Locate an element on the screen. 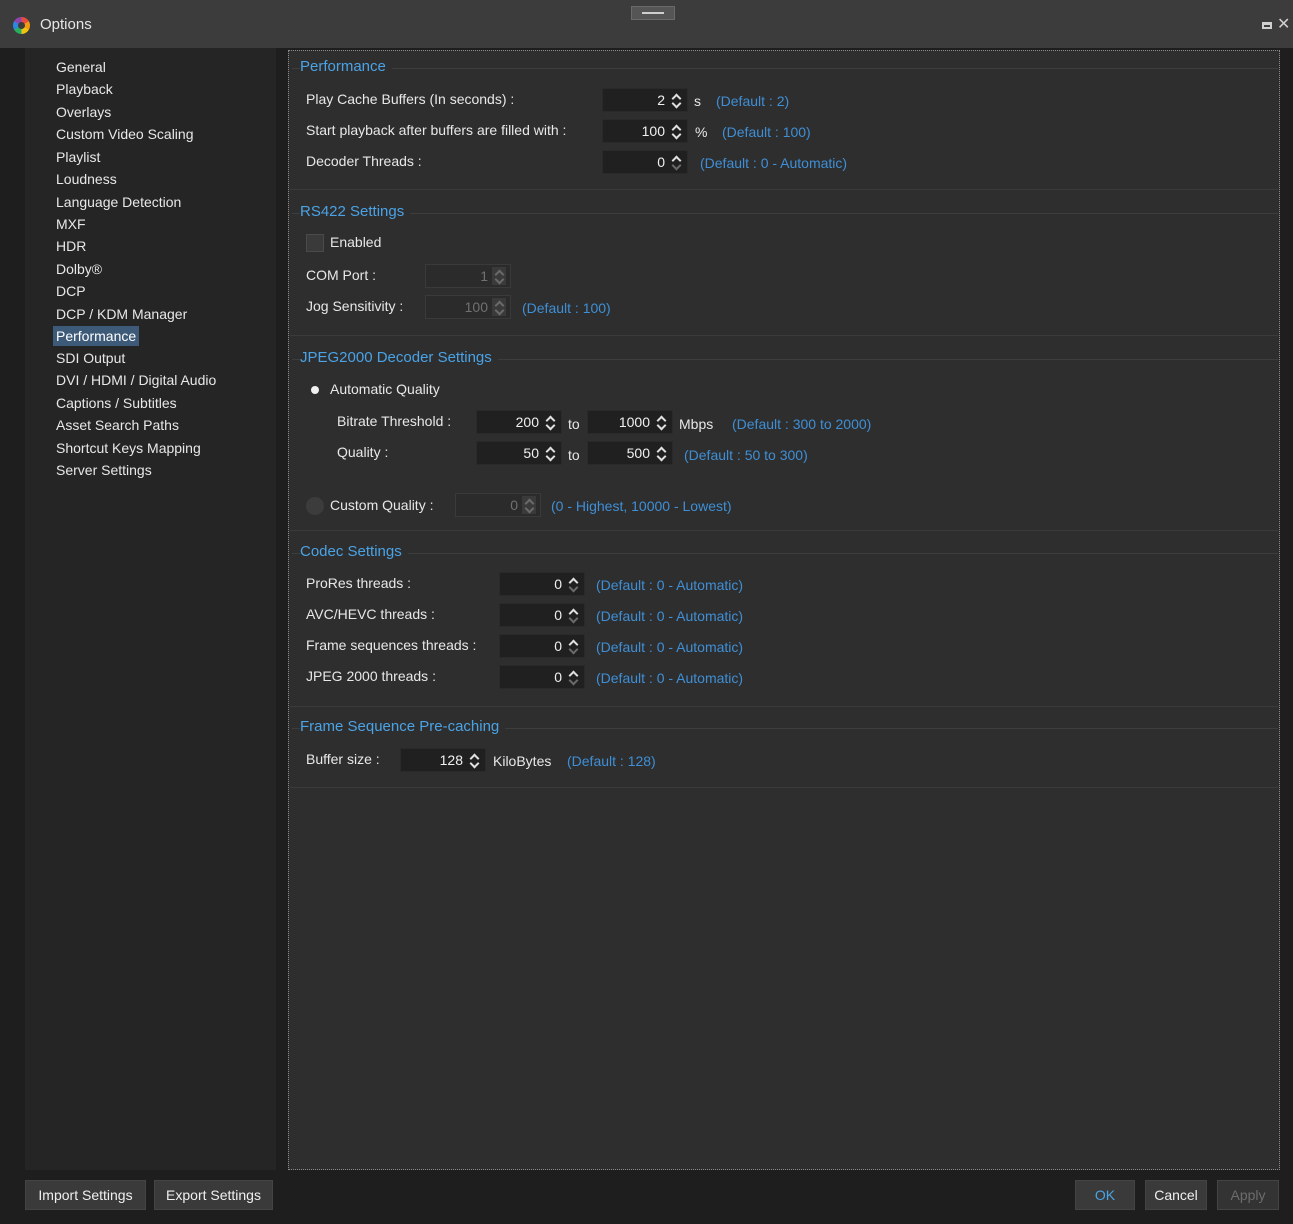 Image resolution: width=1293 pixels, height=1224 pixels. prores-threads-default: (Default : 0 - Automatic) is located at coordinates (670, 585).